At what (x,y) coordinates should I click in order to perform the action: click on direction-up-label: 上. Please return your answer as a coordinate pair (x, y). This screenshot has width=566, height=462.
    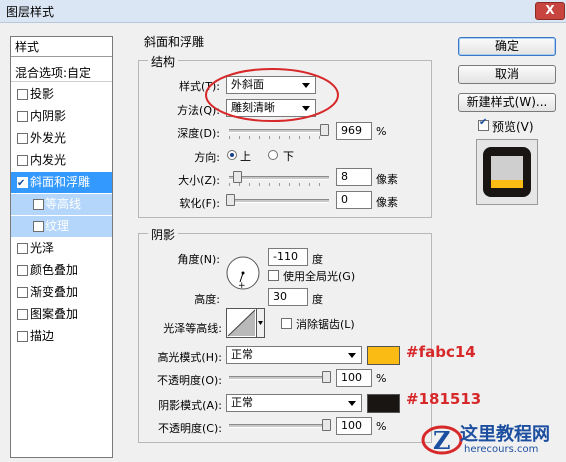
    Looking at the image, I should click on (245, 156).